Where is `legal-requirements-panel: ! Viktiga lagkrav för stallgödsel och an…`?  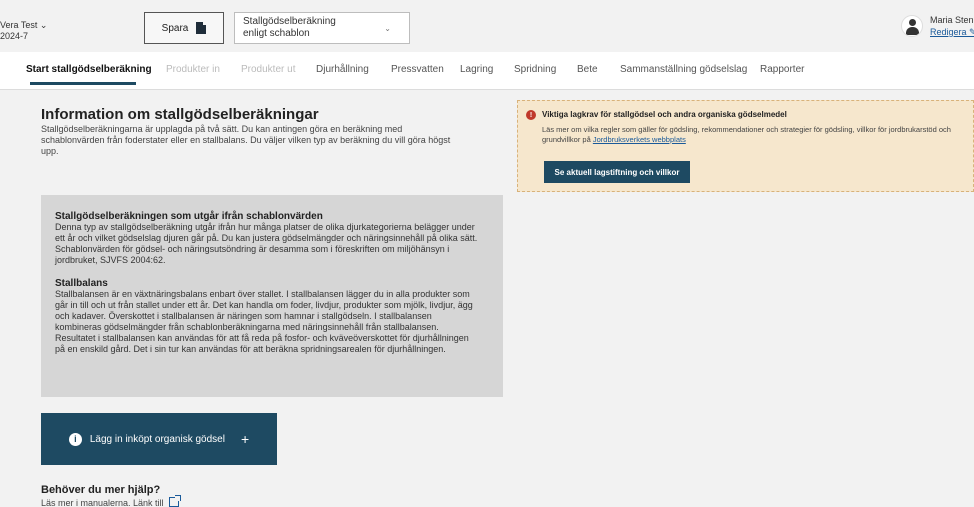 legal-requirements-panel: ! Viktiga lagkrav för stallgödsel och an… is located at coordinates (745, 146).